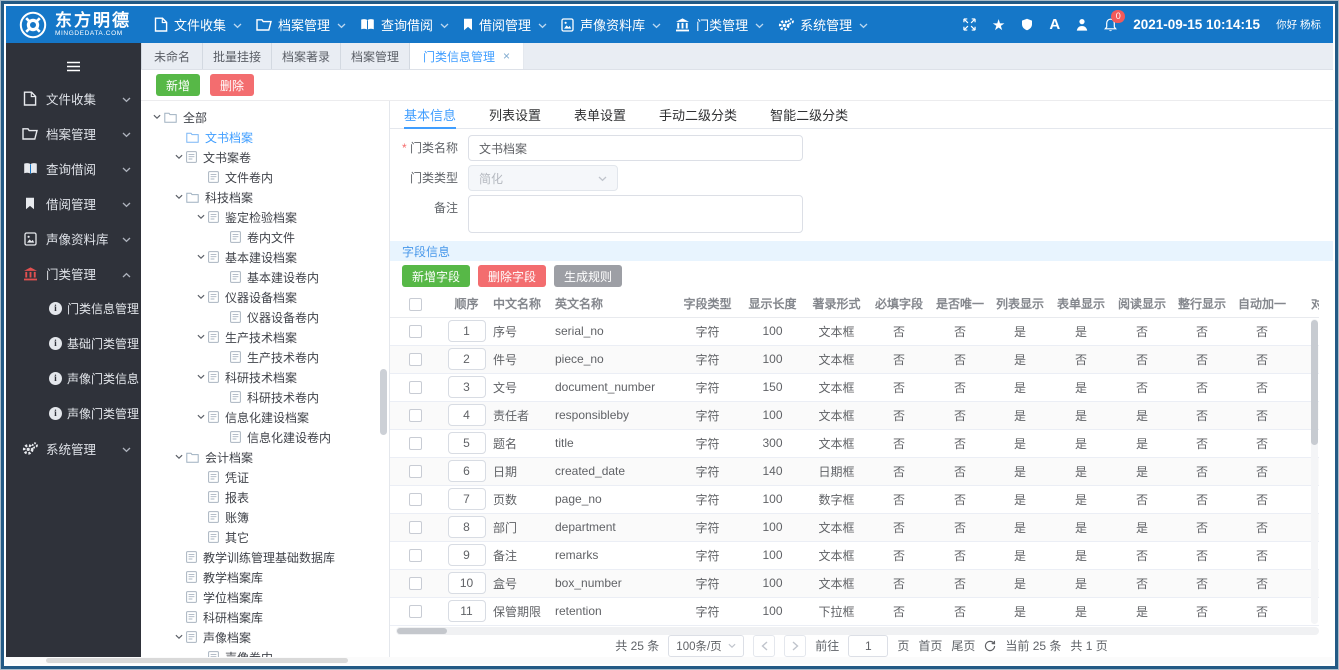 Image resolution: width=1339 pixels, height=670 pixels. Describe the element at coordinates (265, 377) in the screenshot. I see `tree-item-科研技术档案: 科研技术档案` at that location.